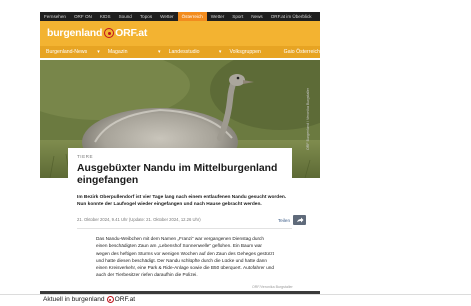 Image resolution: width=471 pixels, height=306 pixels. What do you see at coordinates (295, 52) in the screenshot?
I see `section-link-gaio-oesterreich: Gaio Österreich` at bounding box center [295, 52].